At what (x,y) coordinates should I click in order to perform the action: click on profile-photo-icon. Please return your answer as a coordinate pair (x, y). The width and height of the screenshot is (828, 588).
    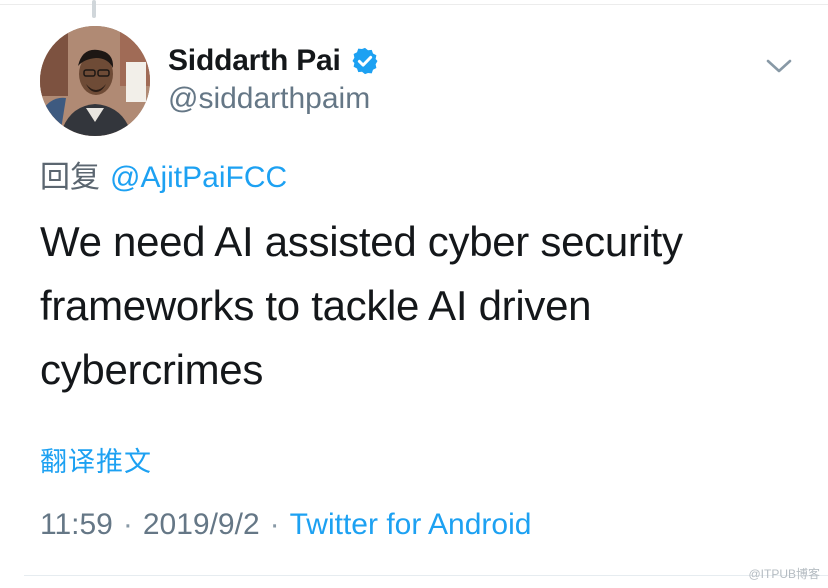
    Looking at the image, I should click on (95, 81).